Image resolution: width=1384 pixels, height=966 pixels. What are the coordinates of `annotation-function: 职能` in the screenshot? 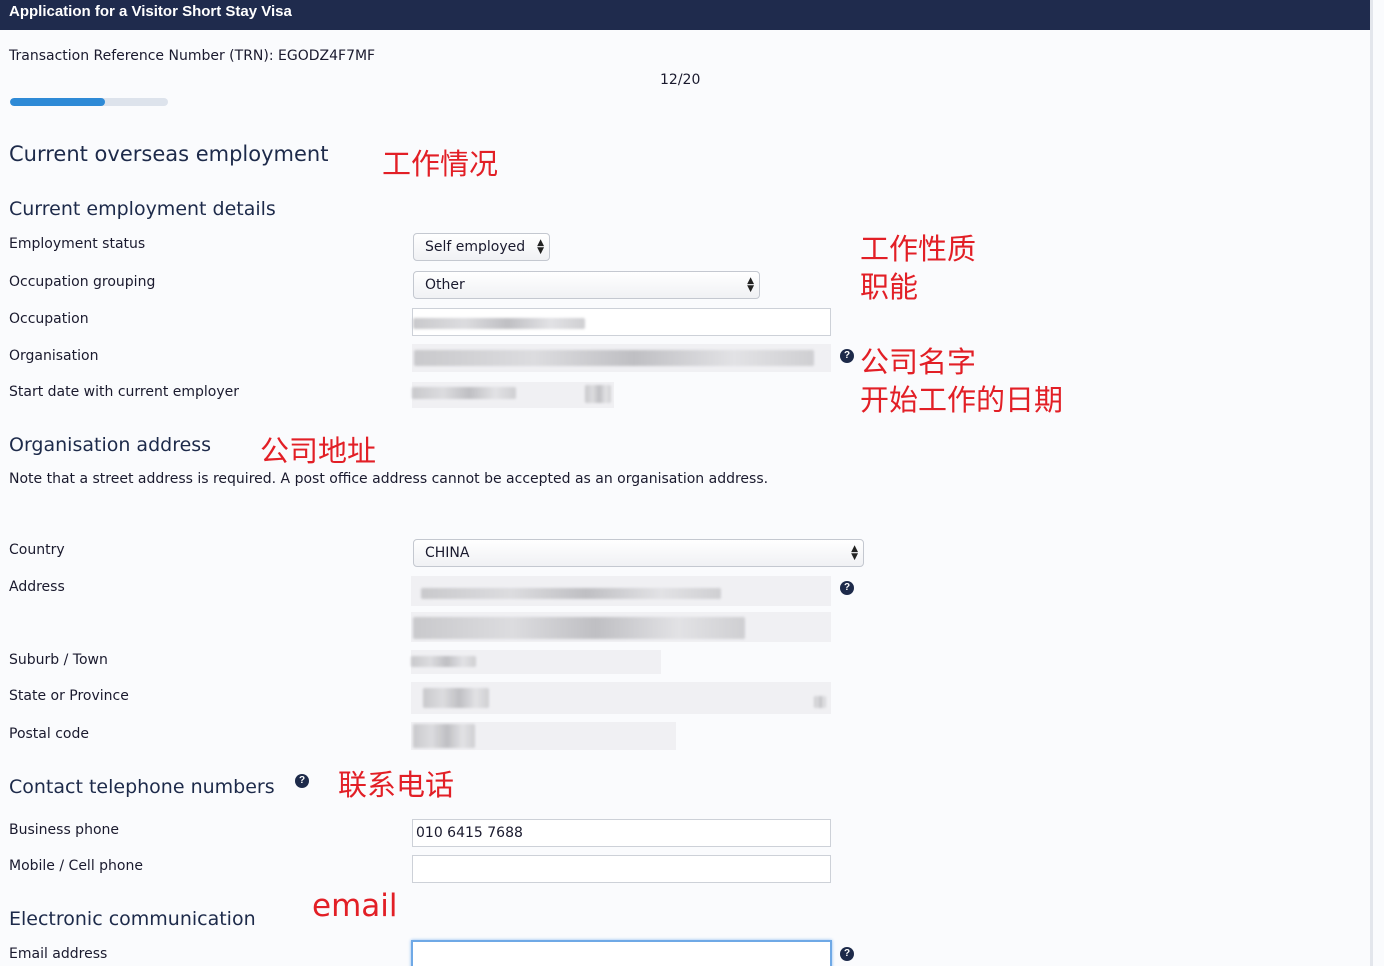 It's located at (889, 287).